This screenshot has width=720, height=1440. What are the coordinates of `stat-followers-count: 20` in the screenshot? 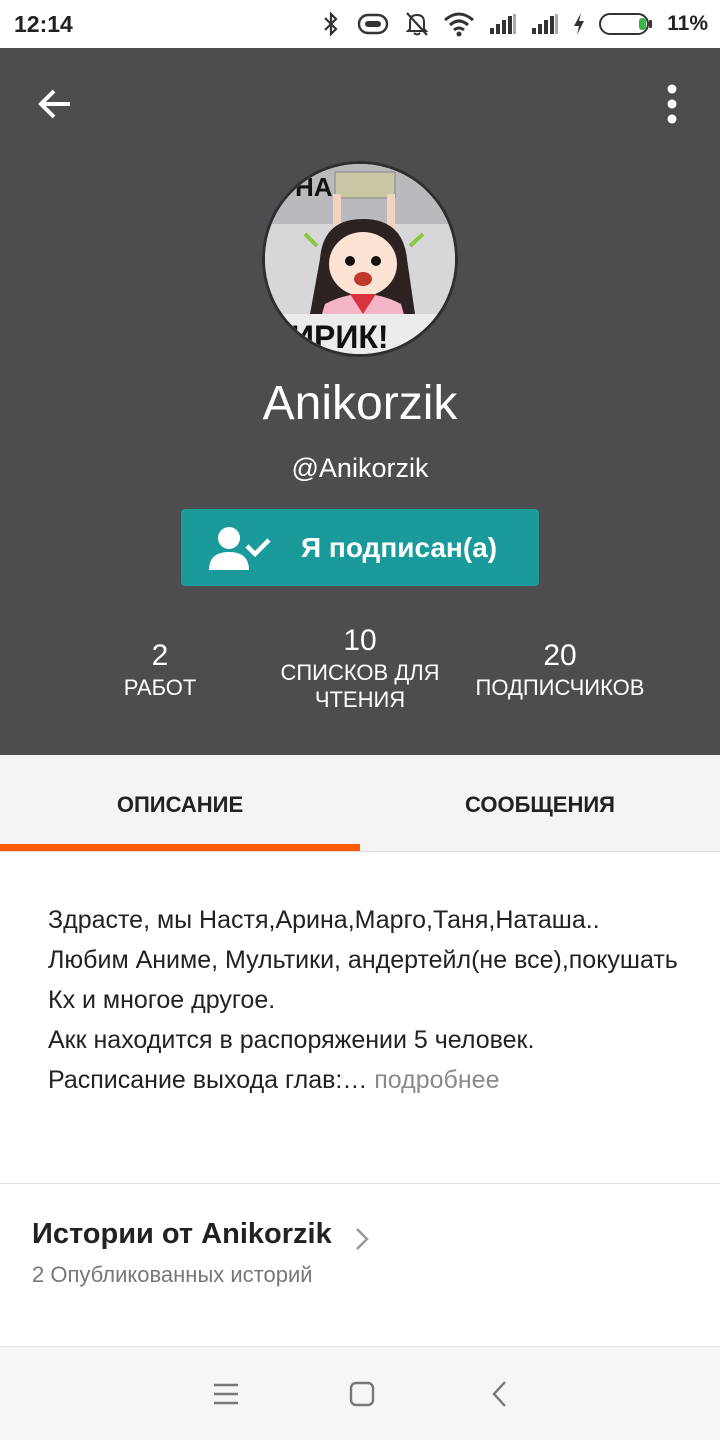 It's located at (560, 655).